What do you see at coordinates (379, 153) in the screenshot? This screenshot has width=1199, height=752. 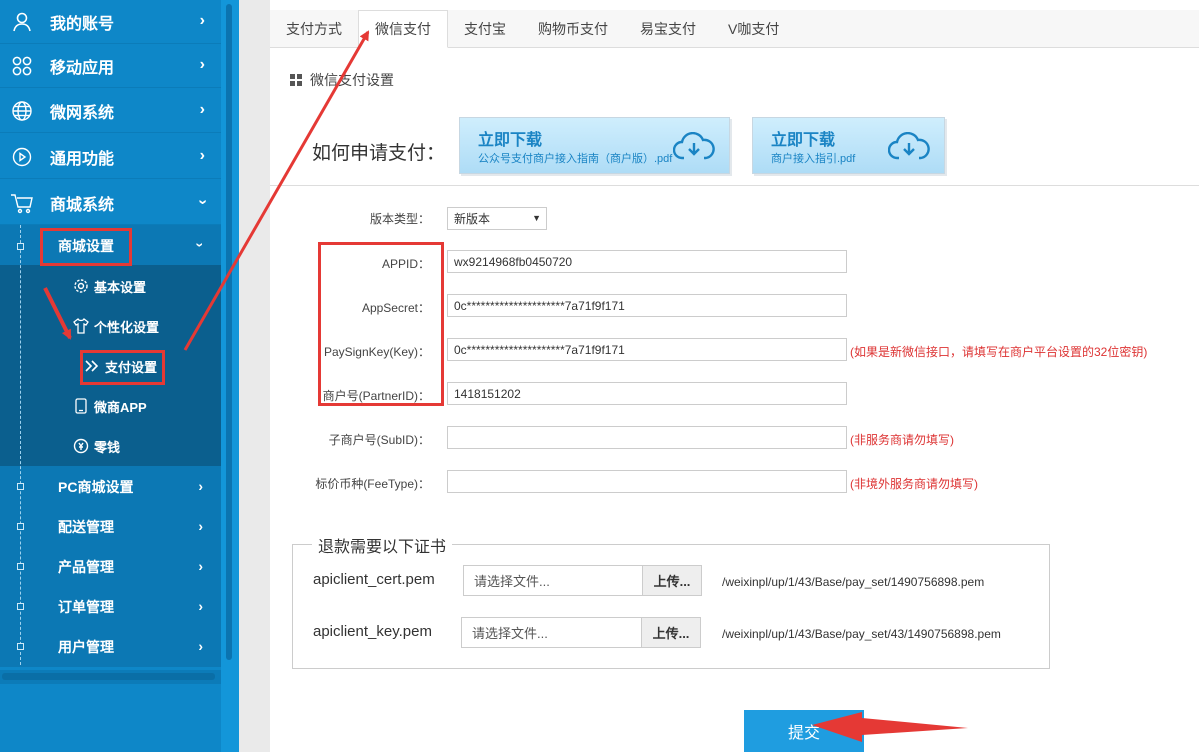 I see `howto-label: 如何申请支付：` at bounding box center [379, 153].